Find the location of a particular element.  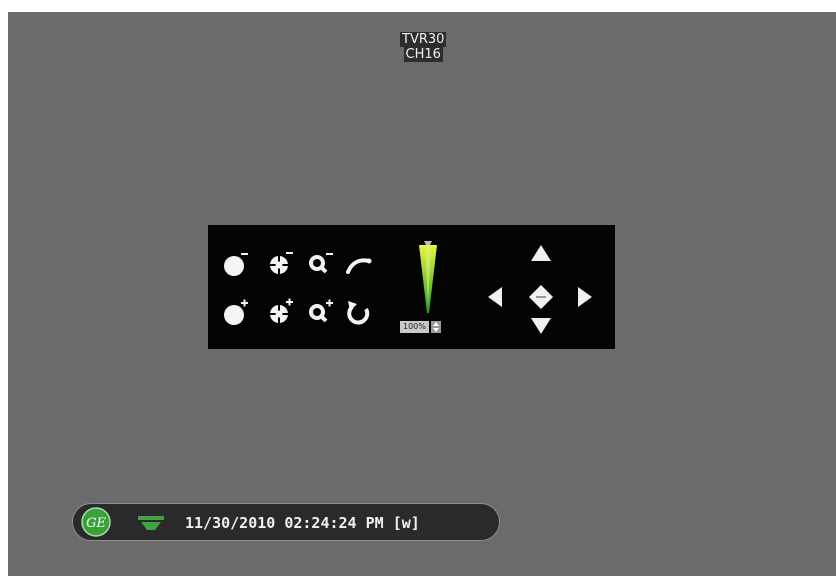

zoom-minus-icon is located at coordinates (321, 263).